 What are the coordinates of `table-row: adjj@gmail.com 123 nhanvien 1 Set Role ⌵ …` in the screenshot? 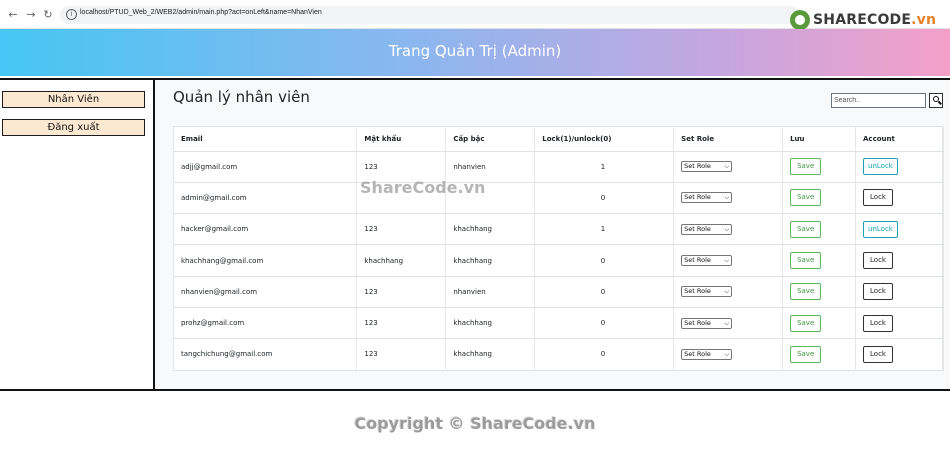 It's located at (559, 167).